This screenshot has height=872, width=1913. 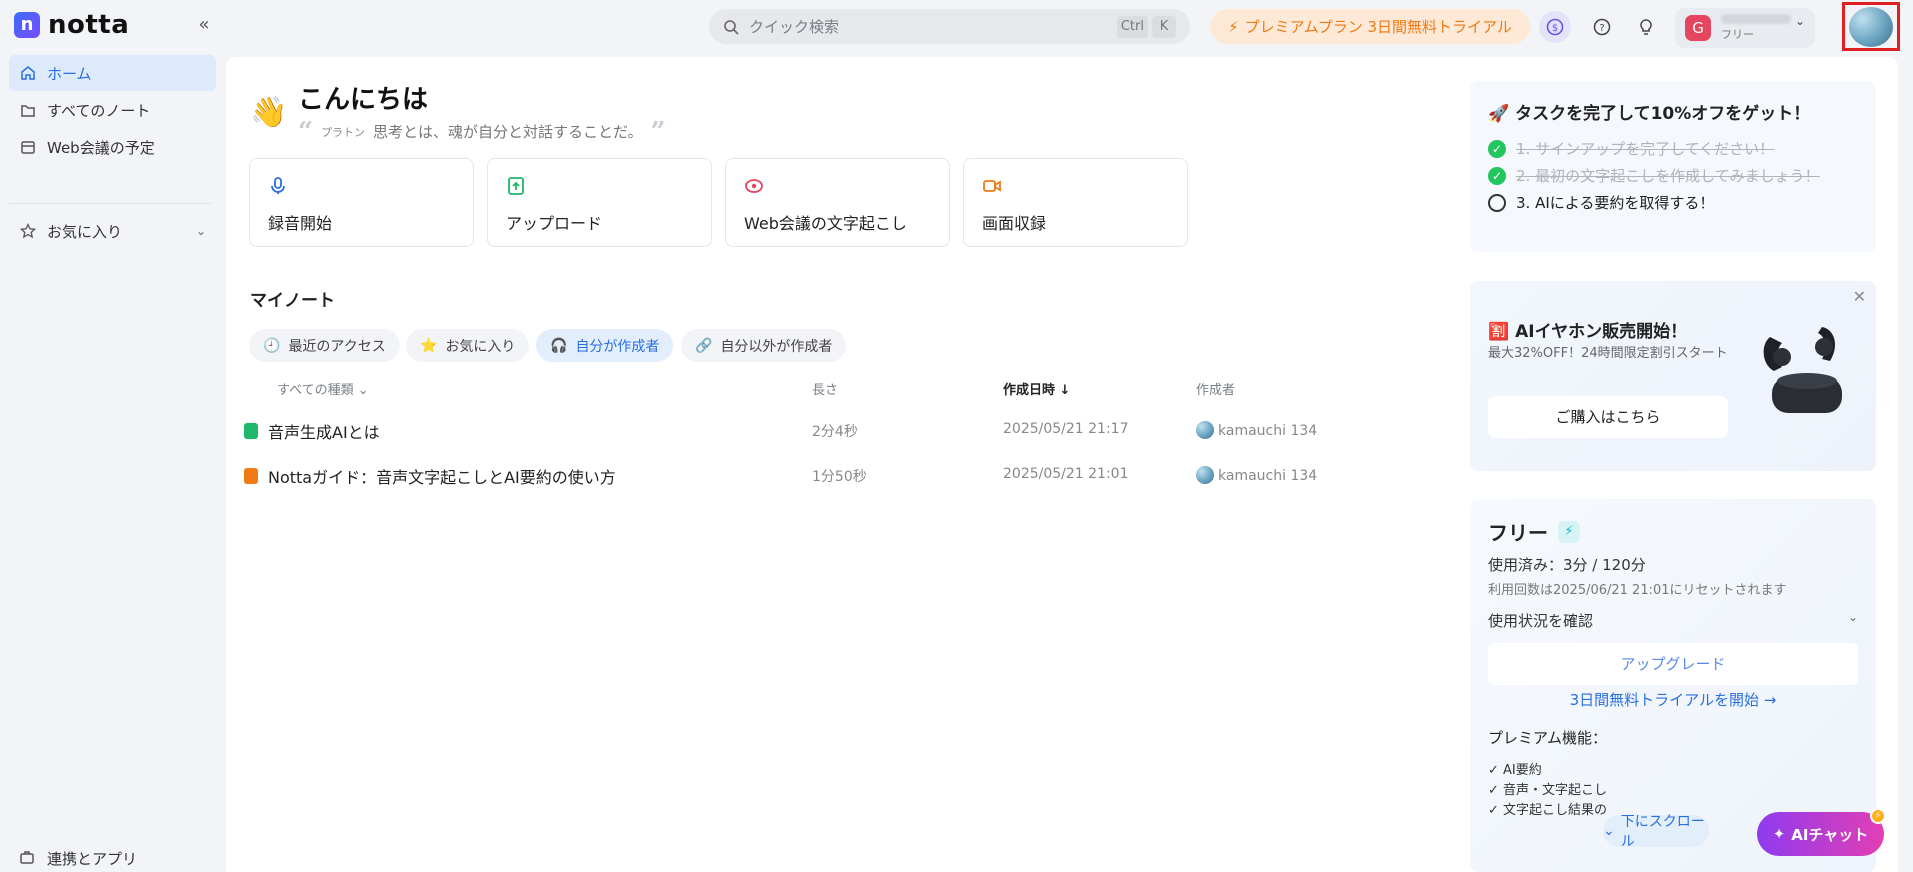 I want to click on task-item: 3. AIによる要約を取得する！, so click(x=1601, y=202).